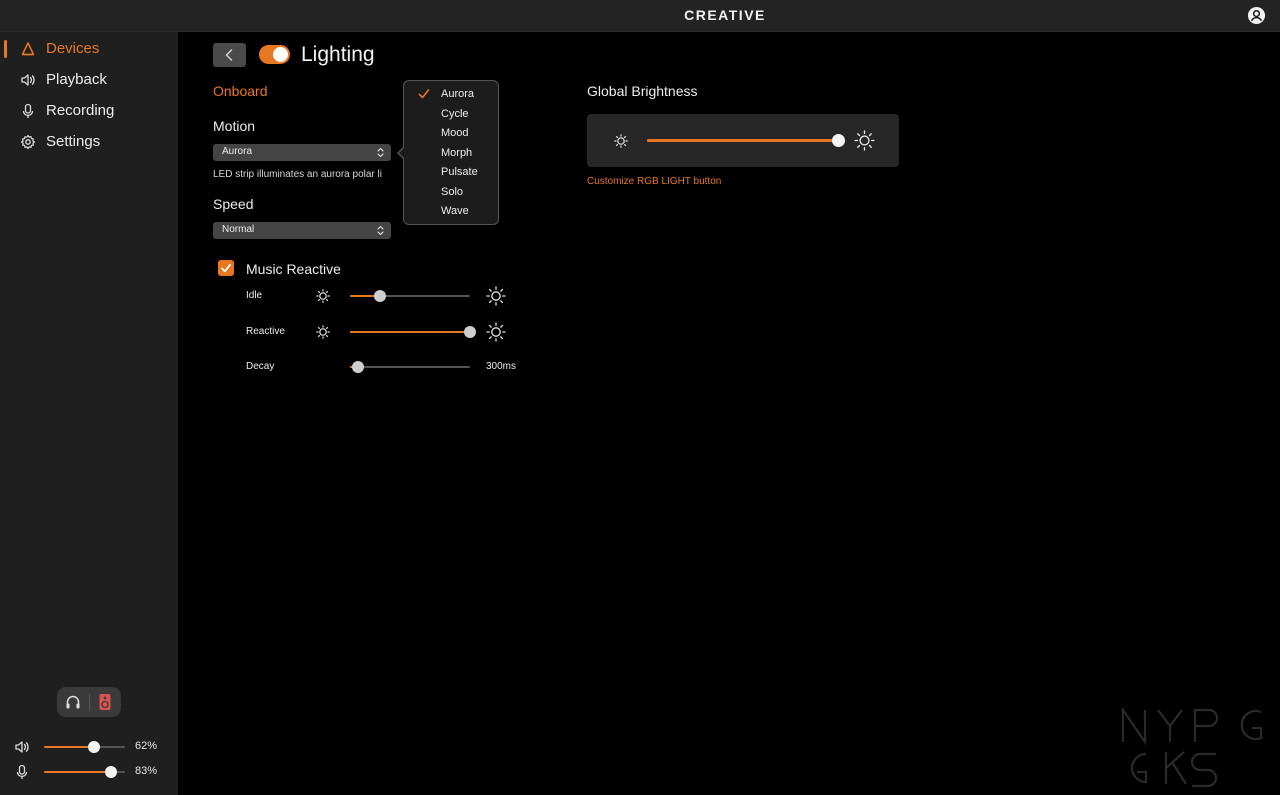  Describe the element at coordinates (302, 152) in the screenshot. I see `motion-select: Aurora` at that location.